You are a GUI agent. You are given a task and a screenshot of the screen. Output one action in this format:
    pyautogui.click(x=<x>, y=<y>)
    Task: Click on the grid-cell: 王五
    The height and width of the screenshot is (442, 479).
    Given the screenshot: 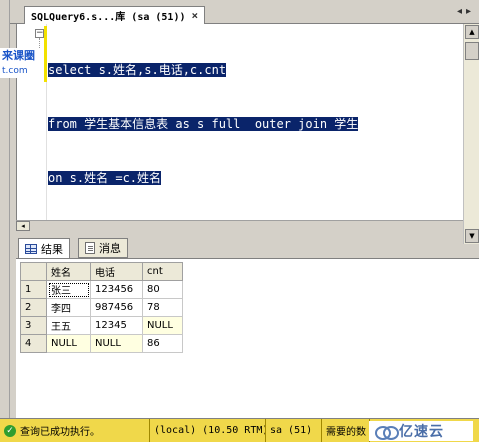 What is the action you would take?
    pyautogui.click(x=68, y=325)
    